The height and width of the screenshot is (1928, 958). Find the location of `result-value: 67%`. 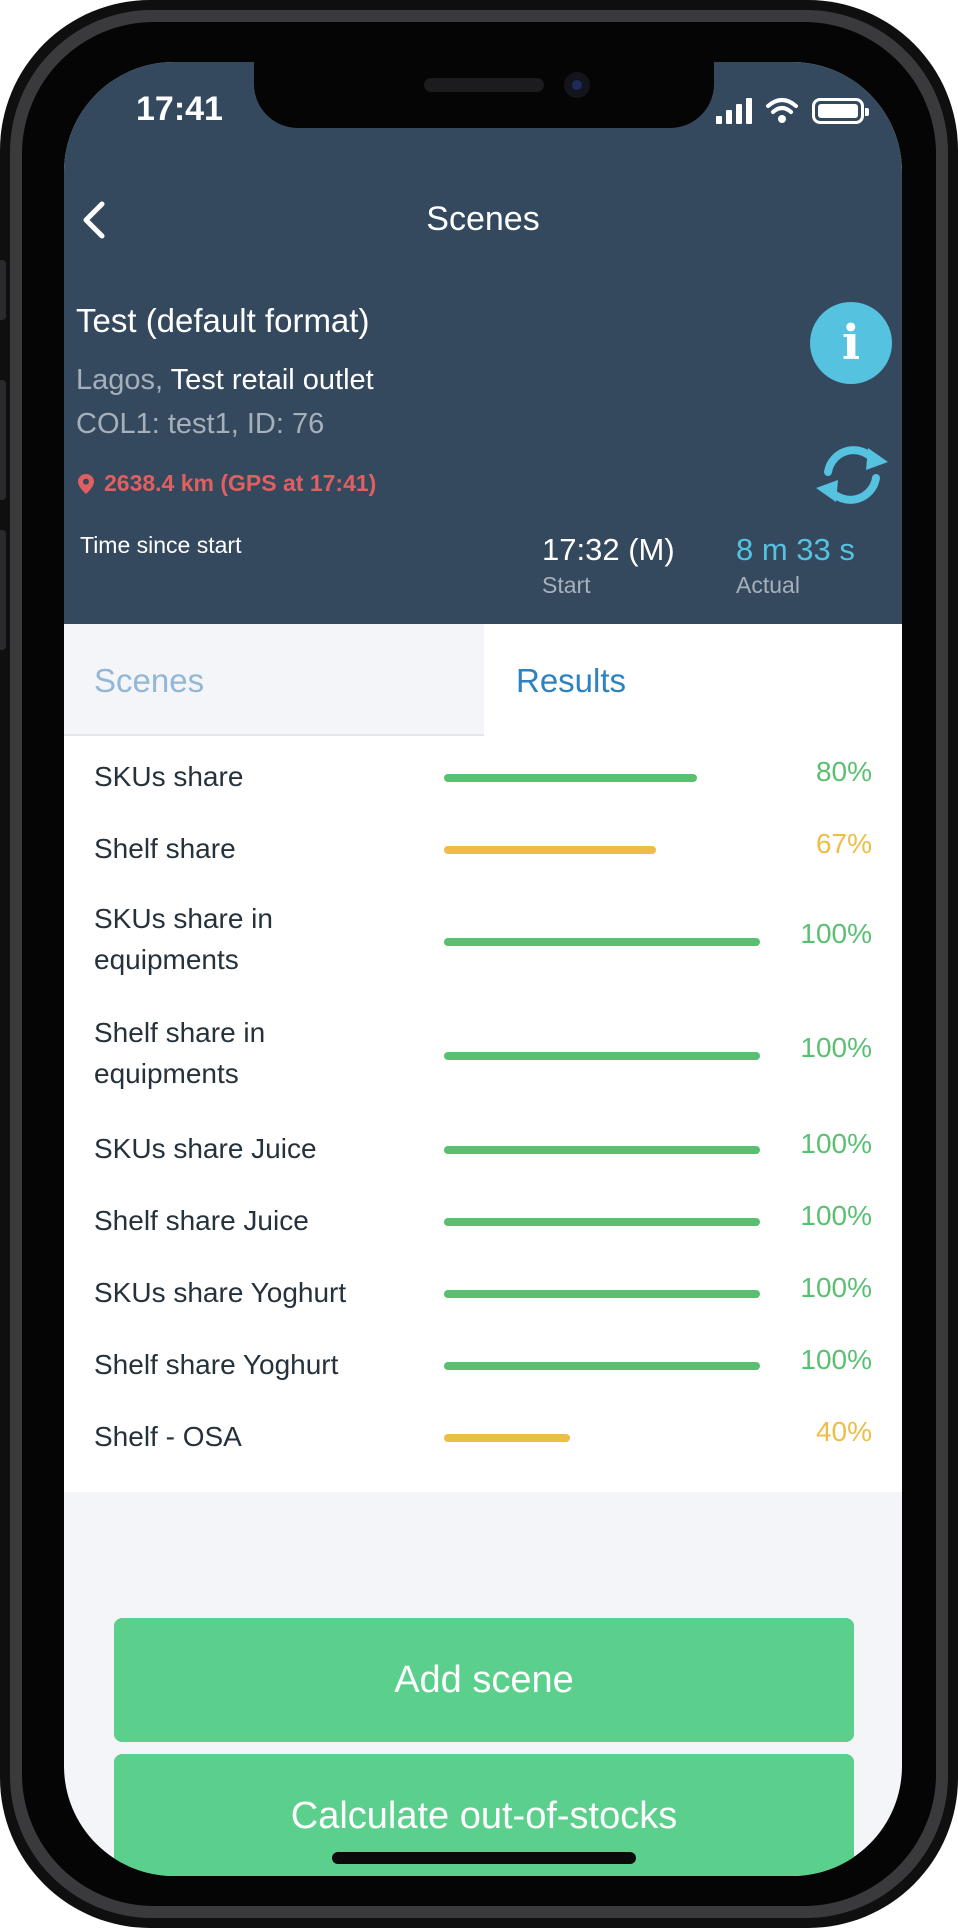

result-value: 67% is located at coordinates (843, 843).